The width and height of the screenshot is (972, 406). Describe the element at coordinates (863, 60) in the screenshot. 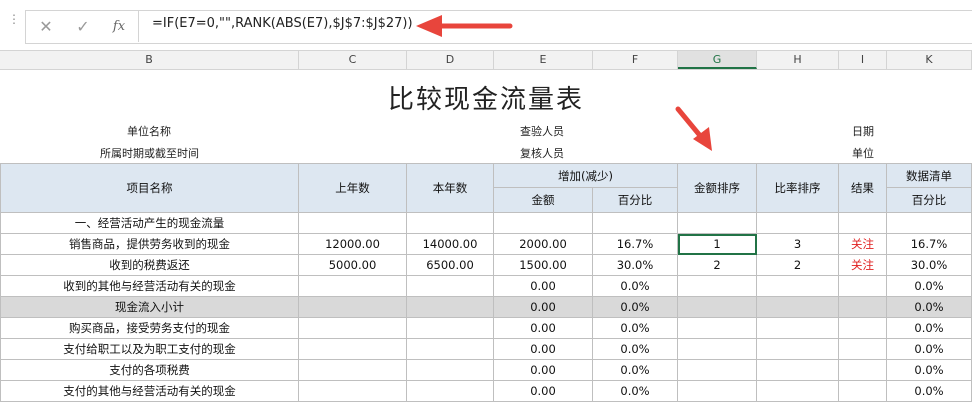

I see `column-header-i: I` at that location.